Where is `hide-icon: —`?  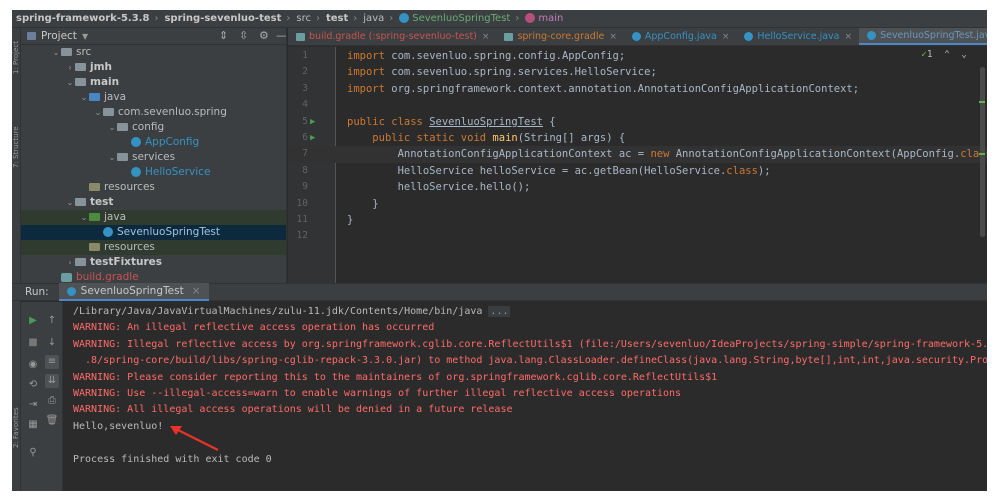
hide-icon: — is located at coordinates (281, 35).